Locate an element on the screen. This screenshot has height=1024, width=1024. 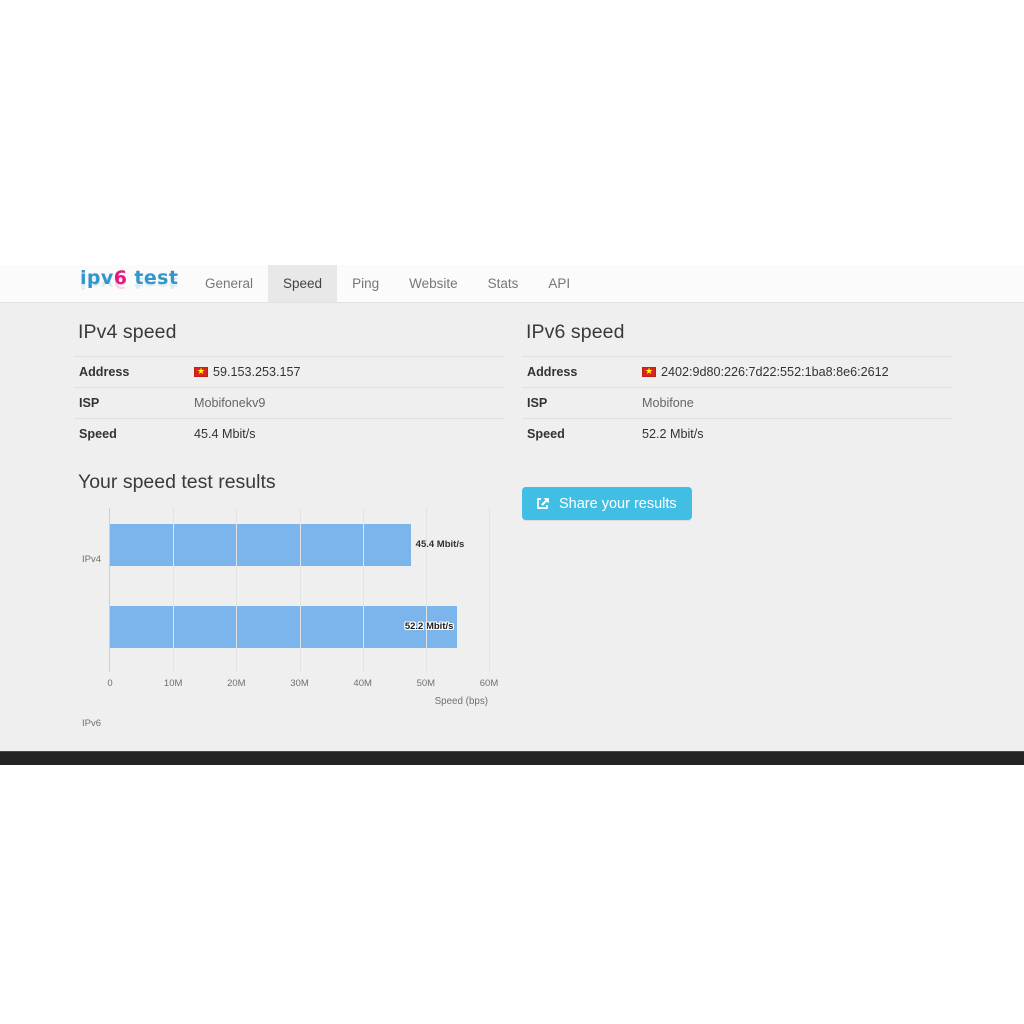
main-navigation-tabs: General Speed Ping Website Stats API is located at coordinates (387, 283).